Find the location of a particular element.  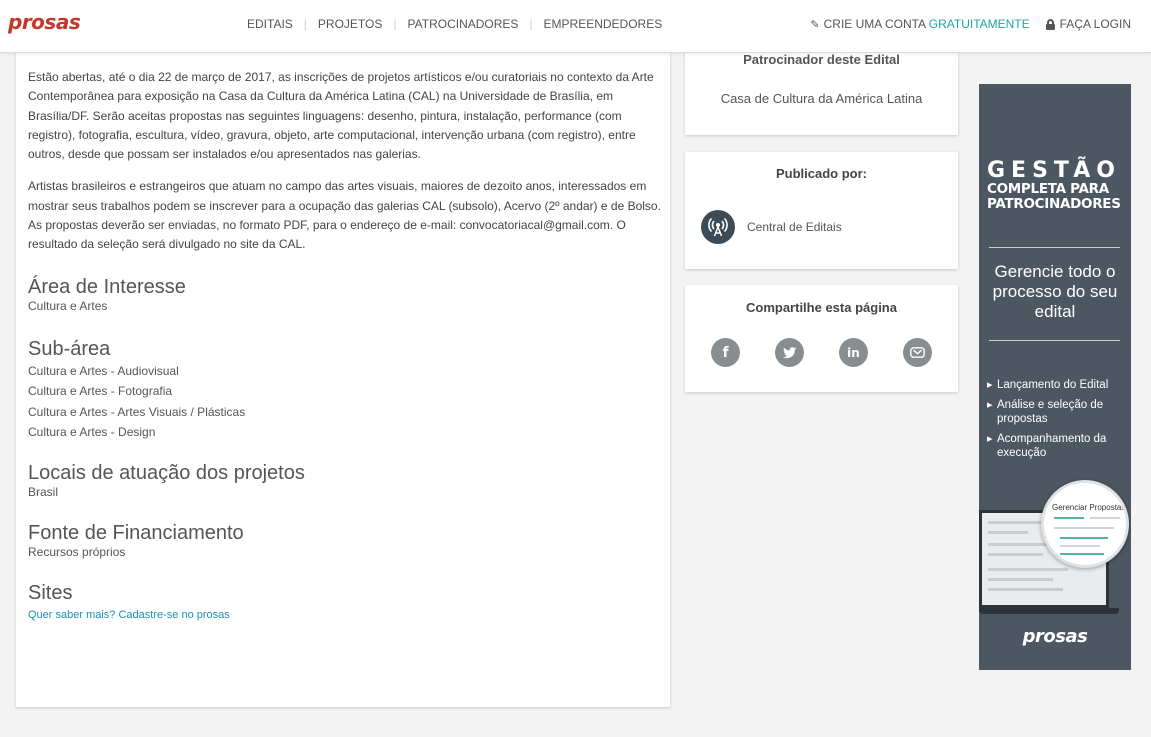

login-link: FAÇA LOGIN is located at coordinates (1095, 24).